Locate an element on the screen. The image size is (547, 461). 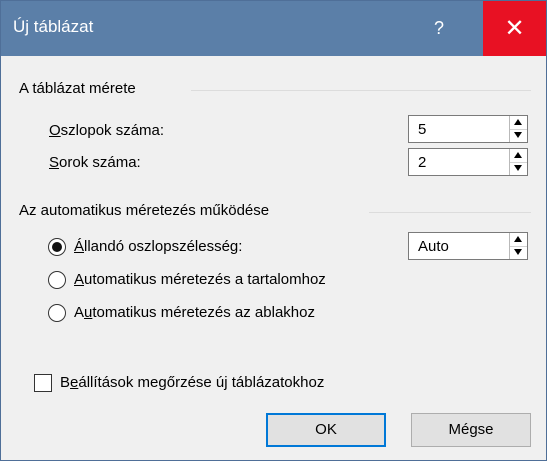
autofit-contents-label: Automatikus méretezés a tartalomhoz is located at coordinates (200, 279).